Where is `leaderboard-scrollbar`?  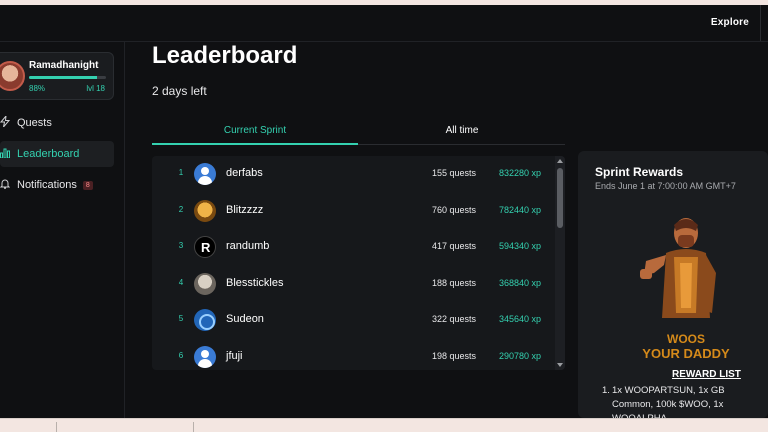
leaderboard-scrollbar is located at coordinates (560, 263).